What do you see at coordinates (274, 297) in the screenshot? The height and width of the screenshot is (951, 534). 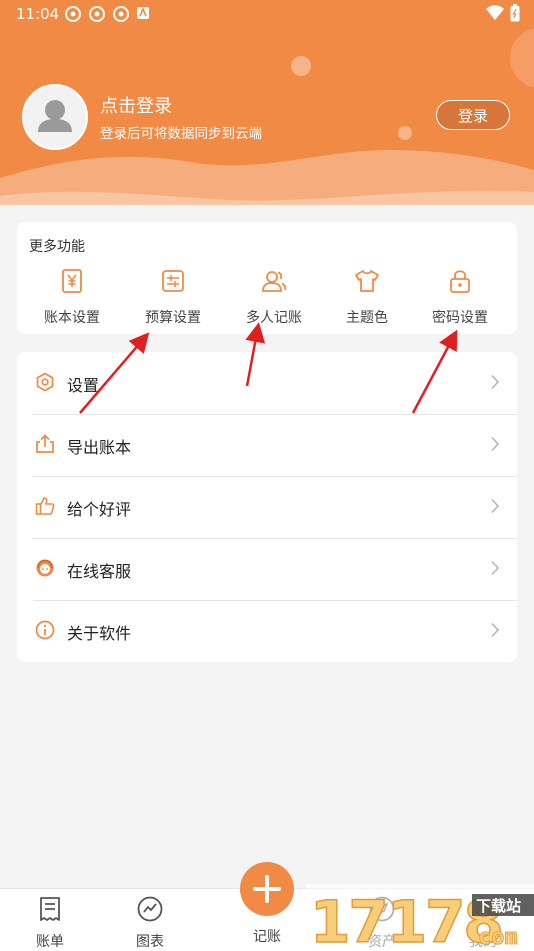 I see `feature-multi-user: 多人记账` at bounding box center [274, 297].